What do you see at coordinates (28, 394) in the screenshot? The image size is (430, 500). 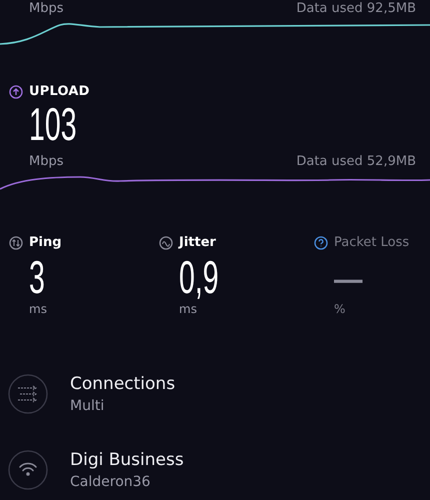 I see `connections-icon` at bounding box center [28, 394].